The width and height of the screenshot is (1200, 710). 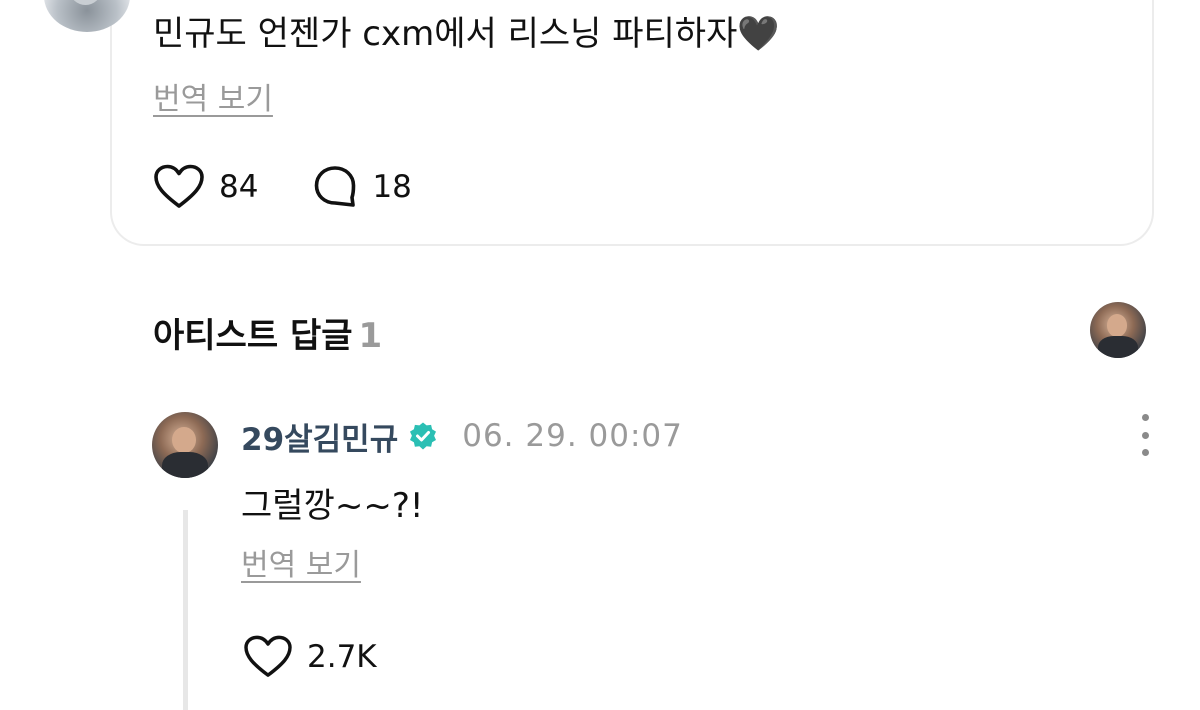 What do you see at coordinates (239, 187) in the screenshot?
I see `post-like-count: 84` at bounding box center [239, 187].